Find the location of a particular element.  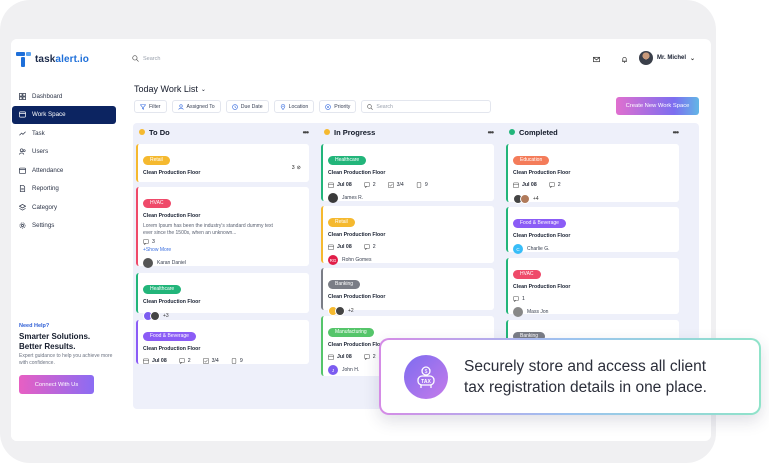

document-icon is located at coordinates (22, 188).